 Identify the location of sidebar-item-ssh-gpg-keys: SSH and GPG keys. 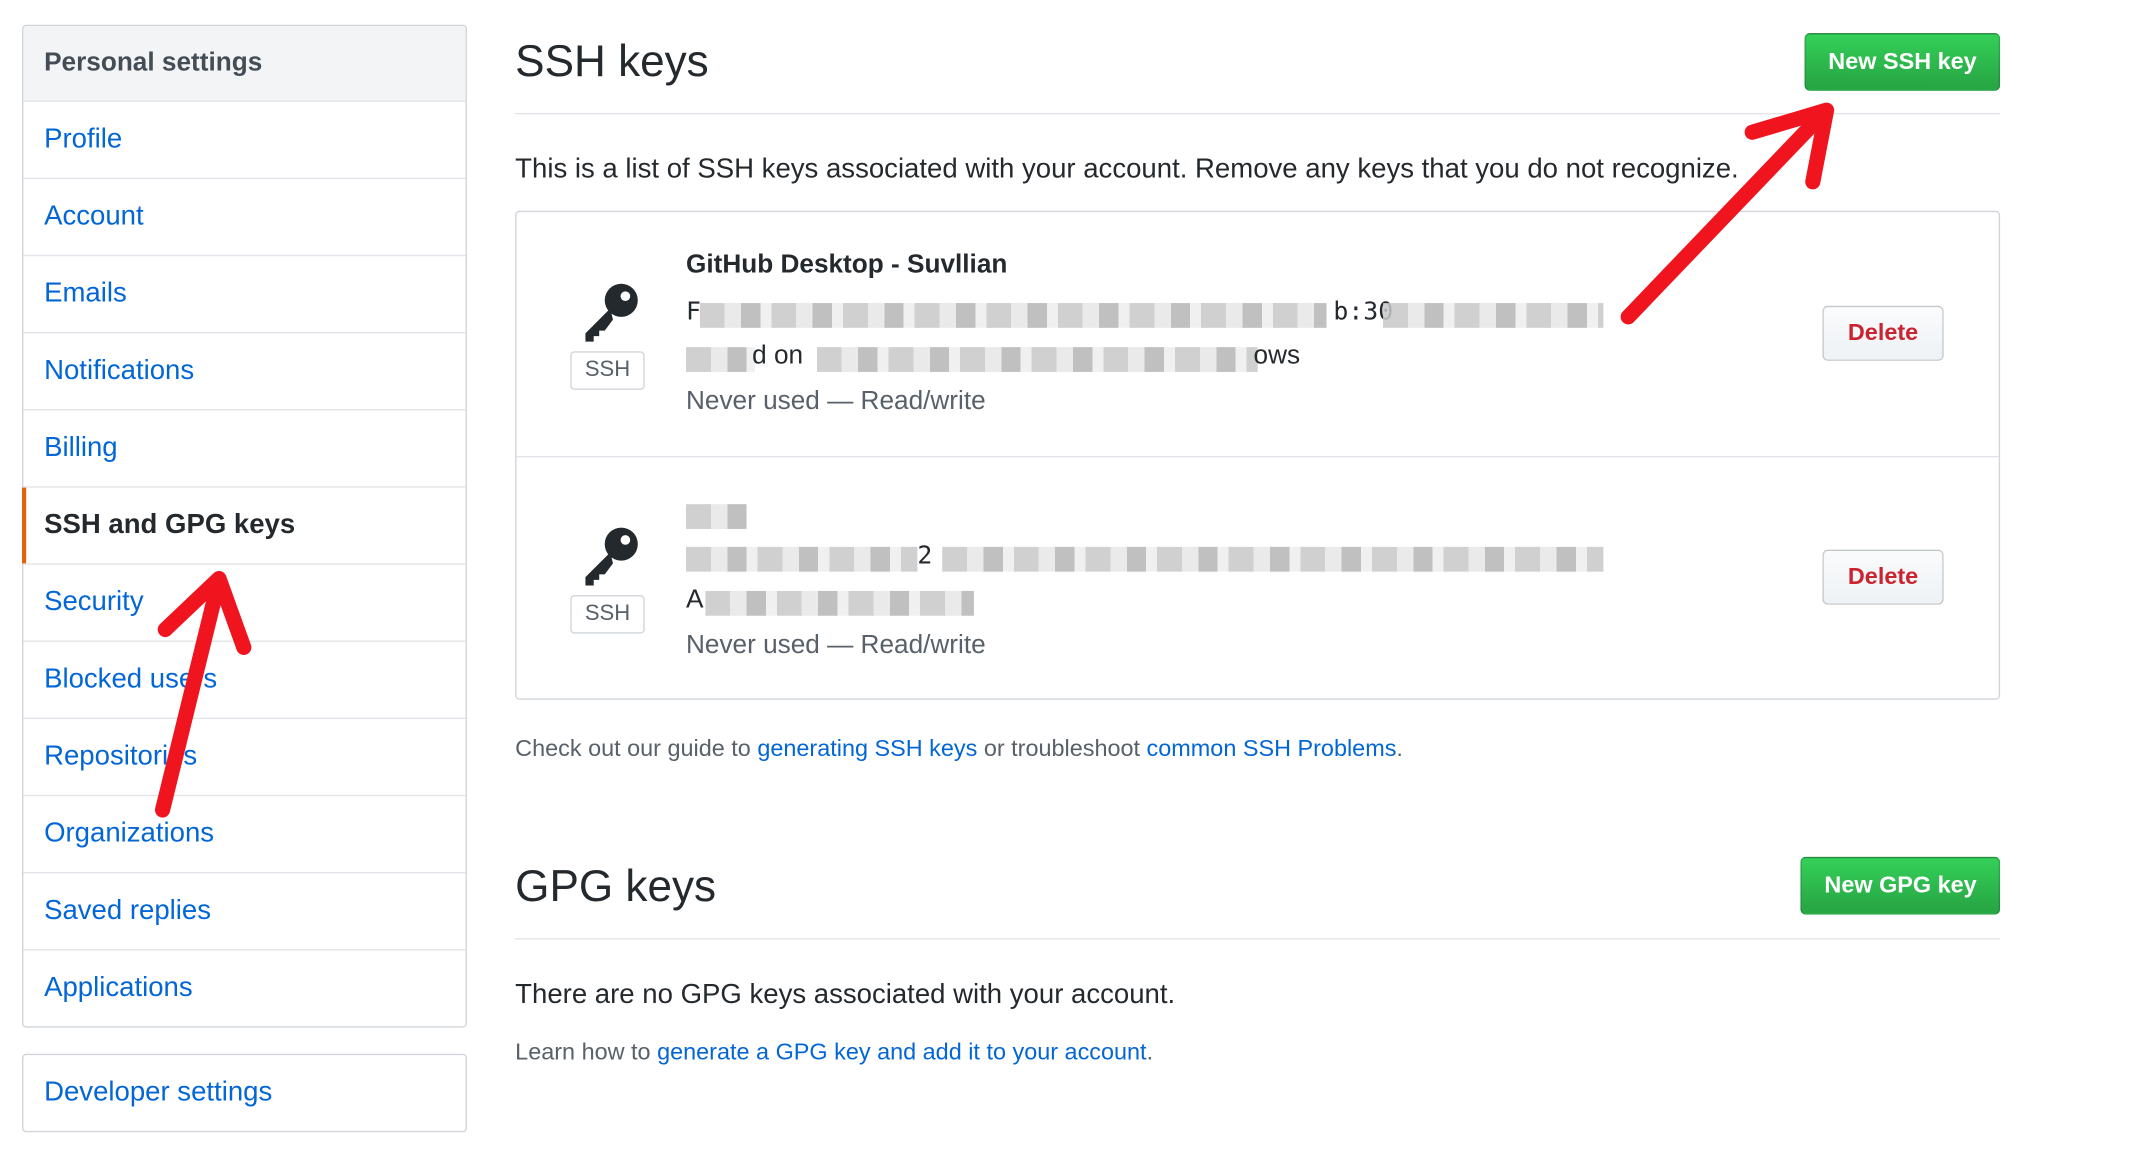
(244, 526).